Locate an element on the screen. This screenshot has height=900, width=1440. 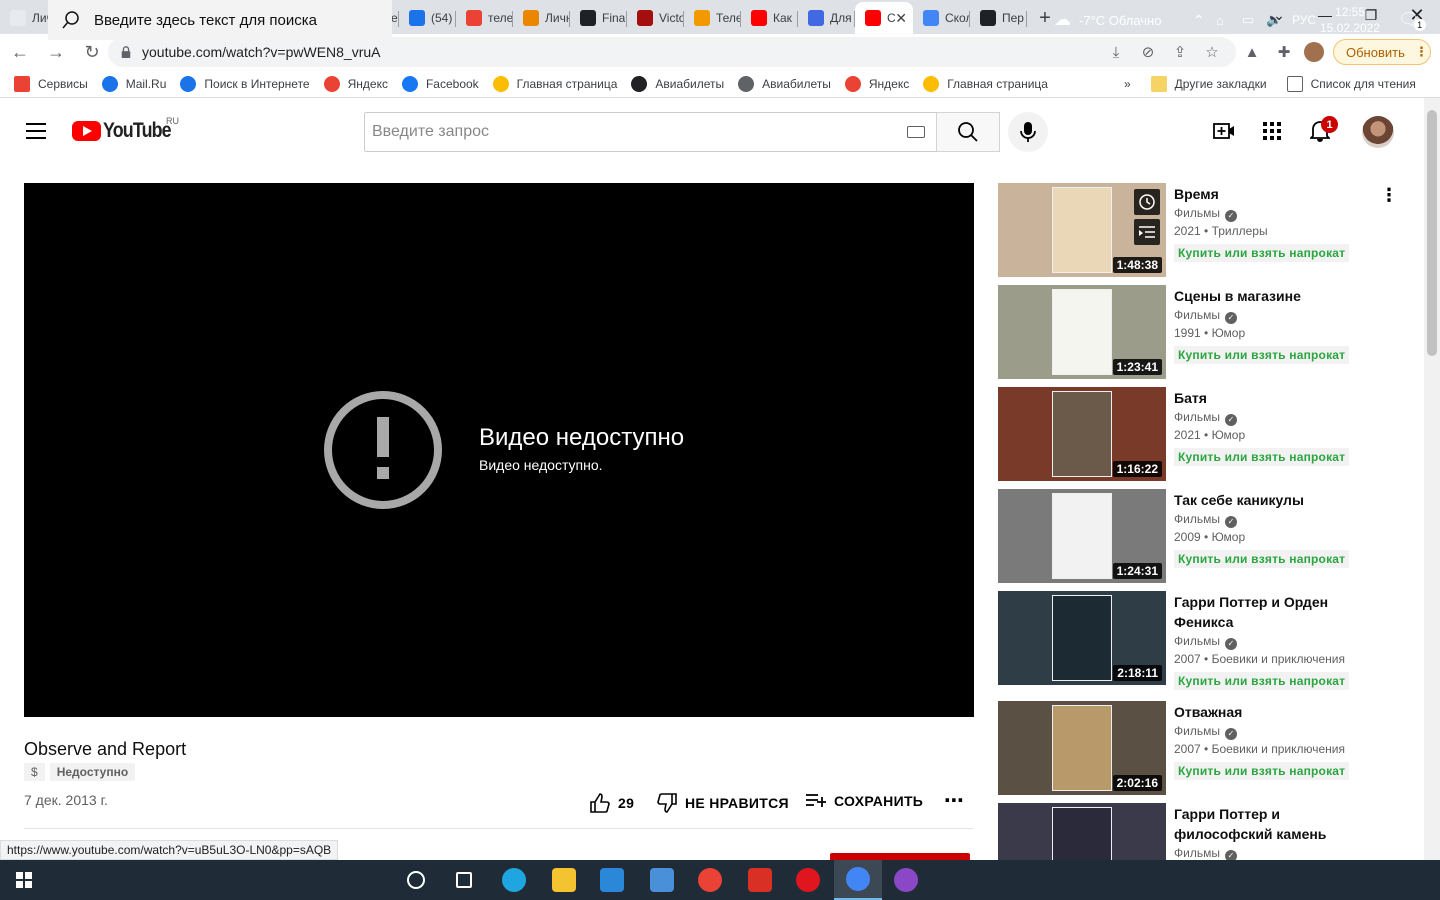
tray-chevron-icon: ⌃ is located at coordinates (1199, 20).